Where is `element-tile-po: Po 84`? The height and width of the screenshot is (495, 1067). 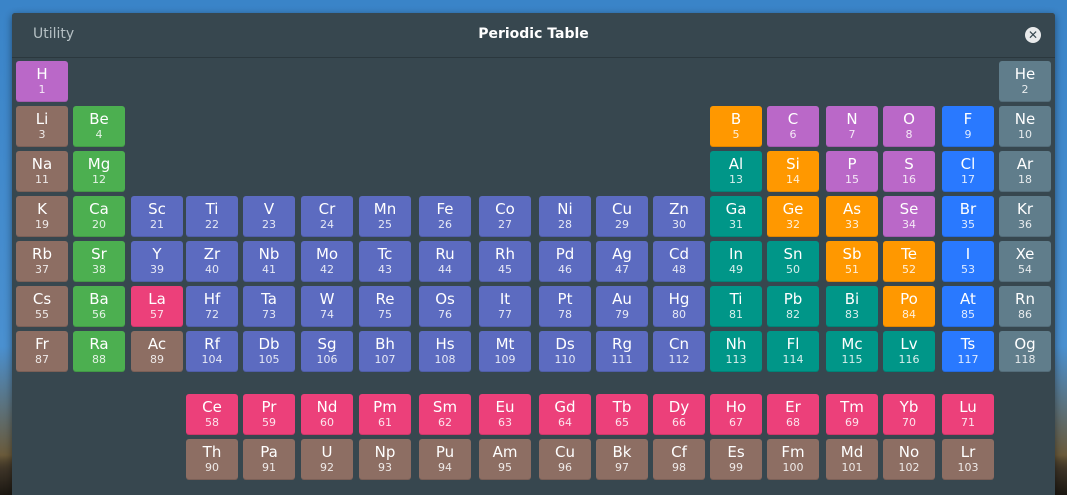
element-tile-po: Po 84 is located at coordinates (909, 306).